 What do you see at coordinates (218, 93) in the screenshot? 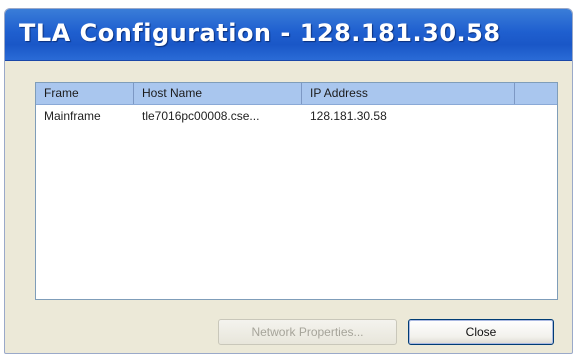
I see `column-header-host-name: Host Name` at bounding box center [218, 93].